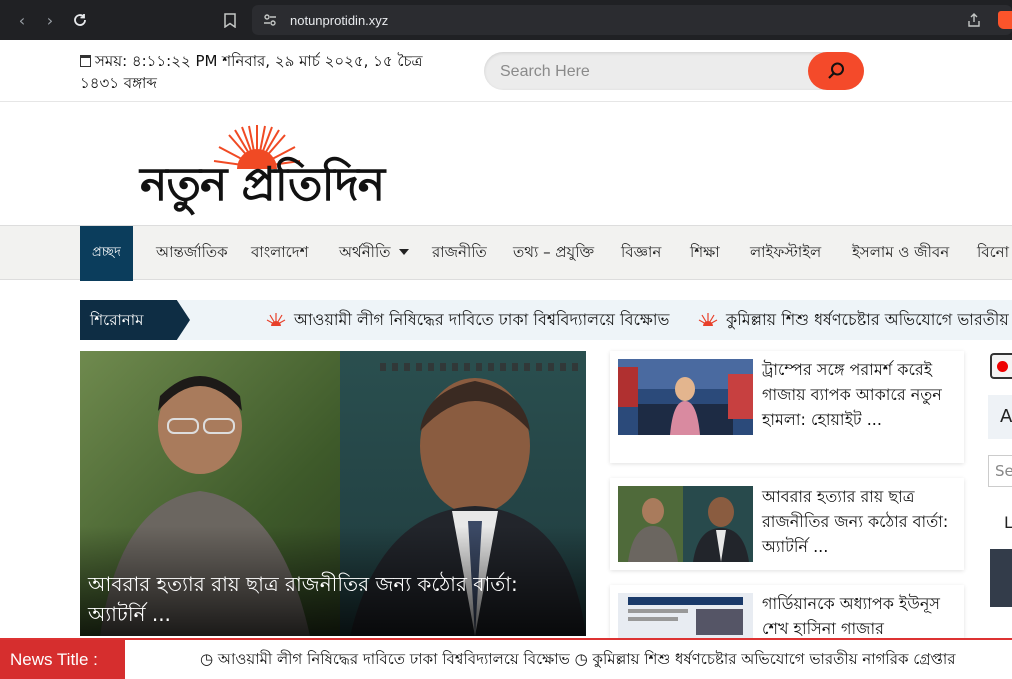 The width and height of the screenshot is (1012, 679). What do you see at coordinates (993, 253) in the screenshot?
I see `nav-item-entertainment: বিনো` at bounding box center [993, 253].